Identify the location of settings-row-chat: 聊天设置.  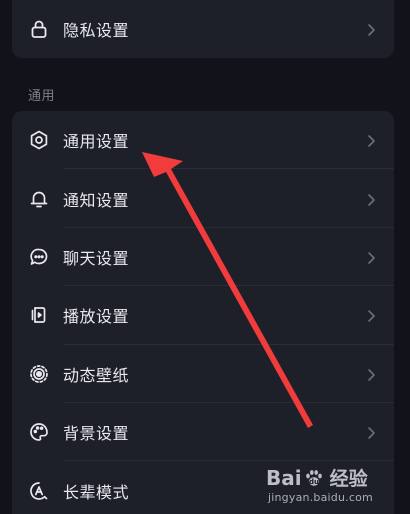
(203, 257).